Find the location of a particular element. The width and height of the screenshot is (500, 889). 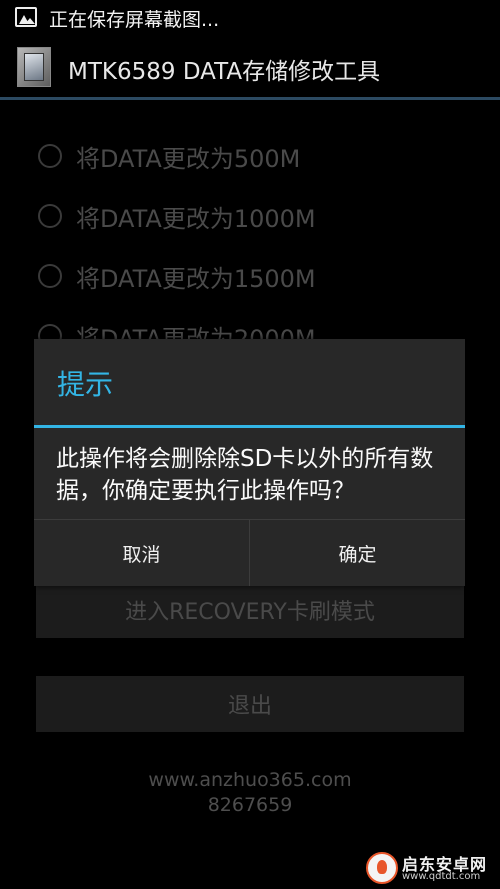

option-1000m: 将DATA更改为1000M is located at coordinates (177, 216).